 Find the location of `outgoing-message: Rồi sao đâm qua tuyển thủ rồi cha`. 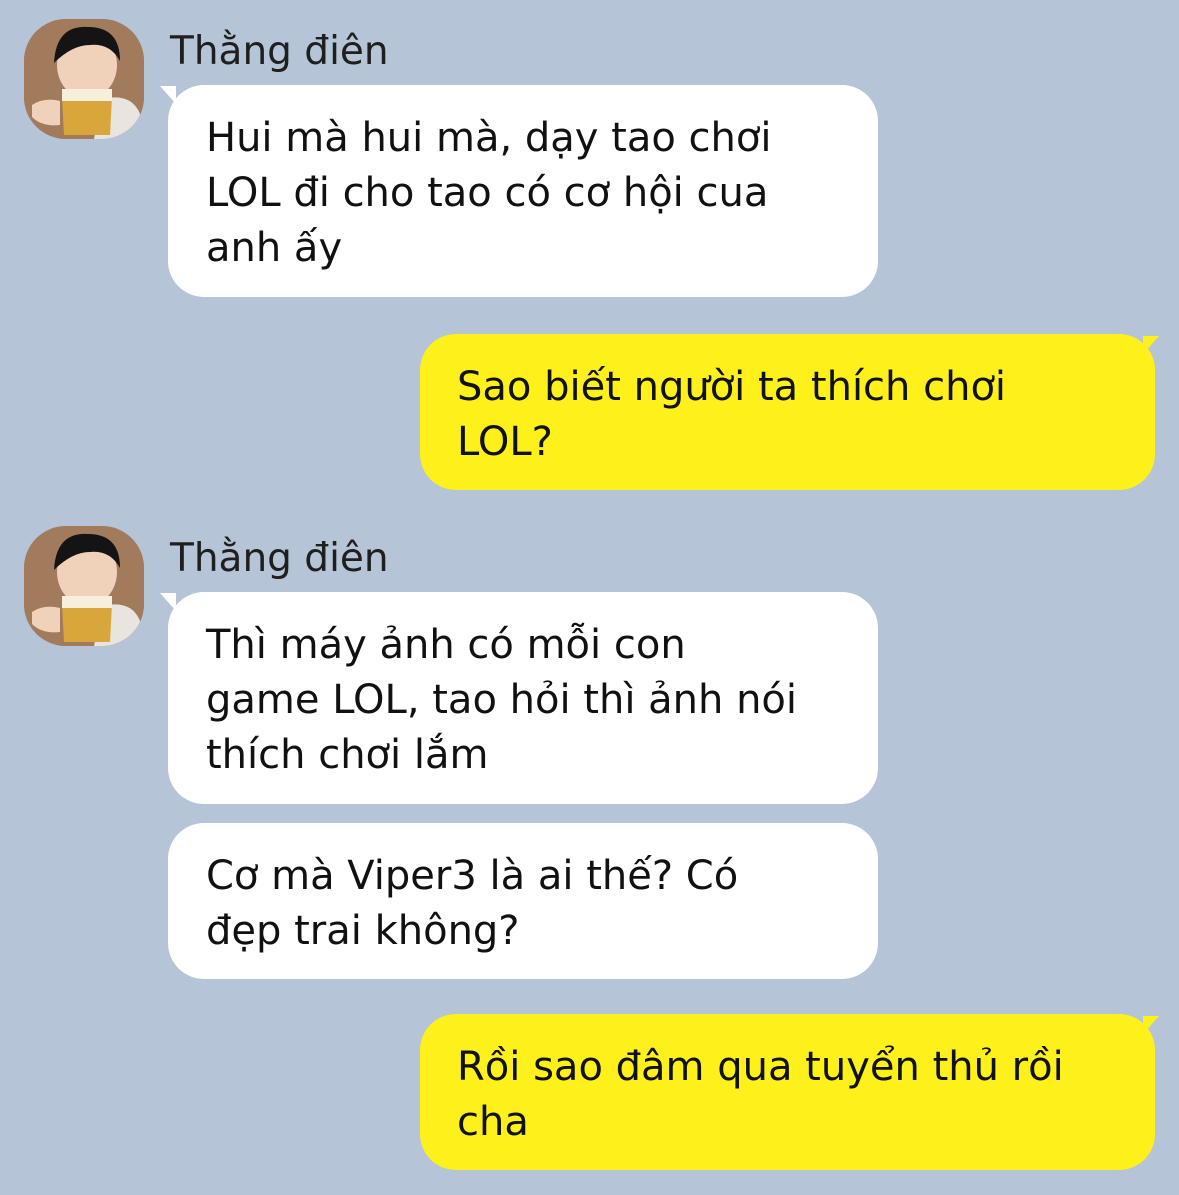

outgoing-message: Rồi sao đâm qua tuyển thủ rồi cha is located at coordinates (787, 1092).